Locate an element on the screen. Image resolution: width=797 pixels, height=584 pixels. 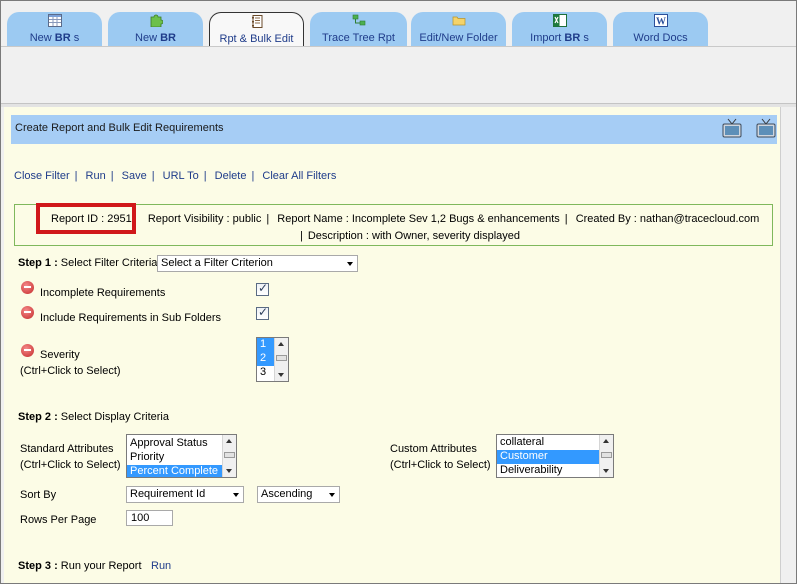
url-to-link: URL To is located at coordinates (181, 176).